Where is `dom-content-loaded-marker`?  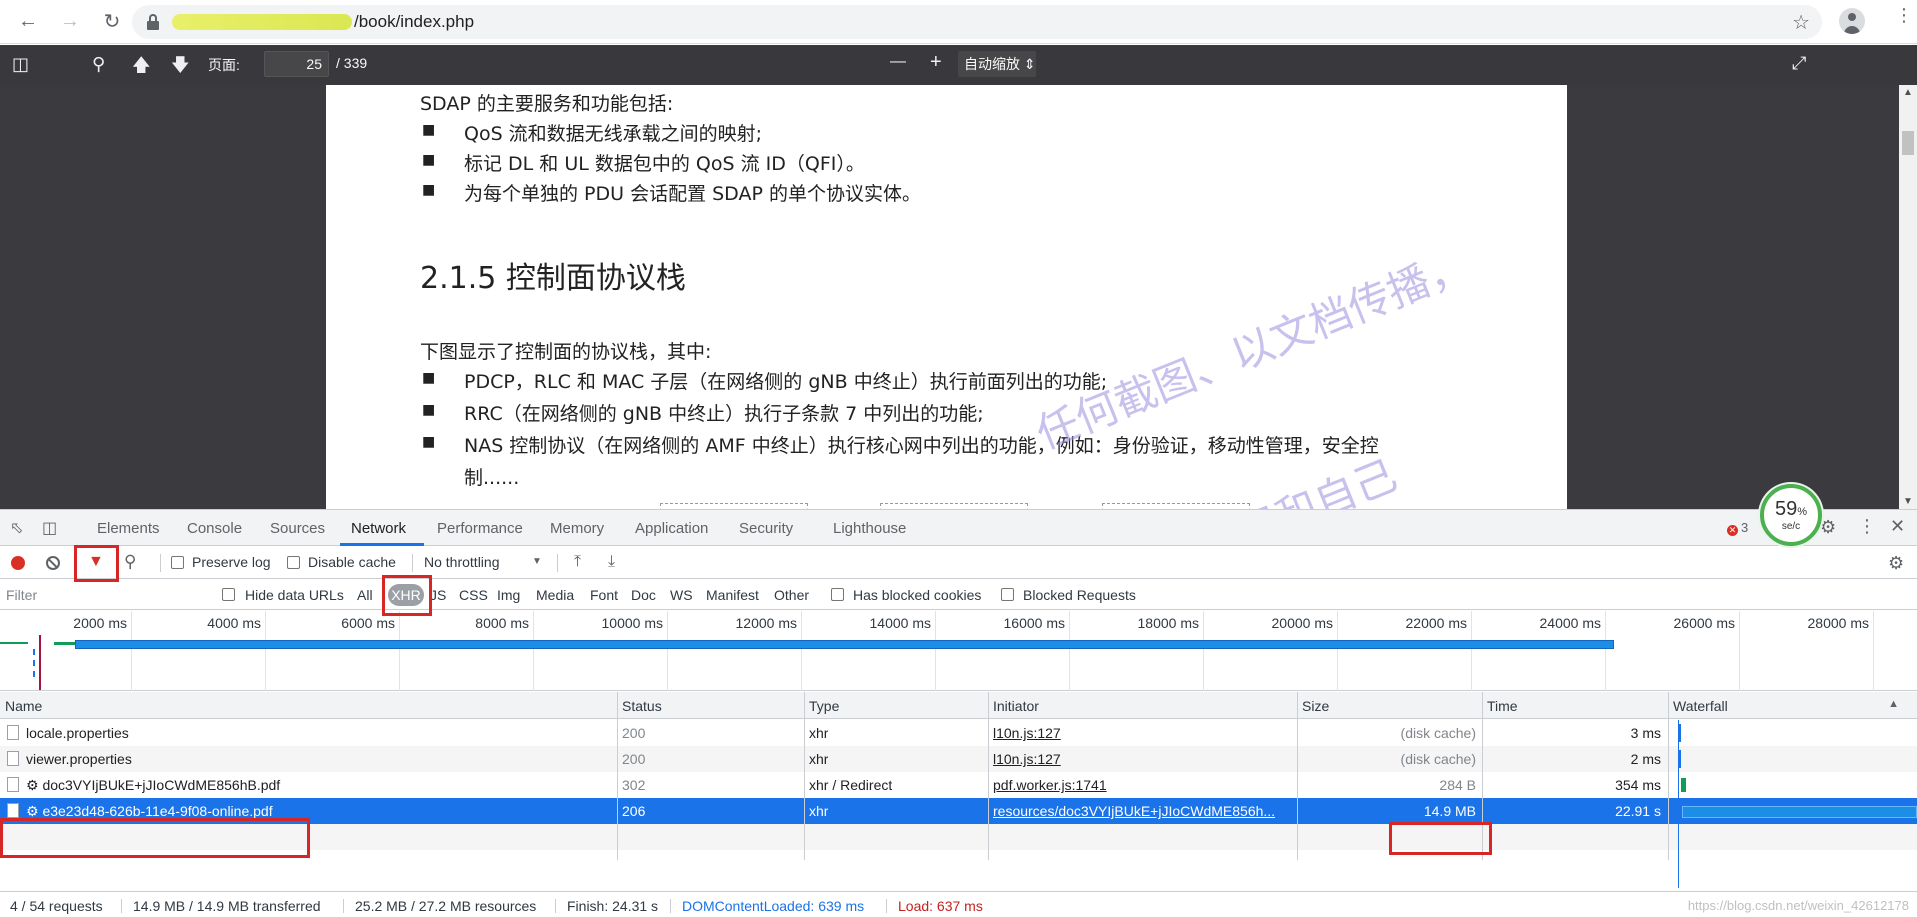
dom-content-loaded-marker is located at coordinates (34, 663).